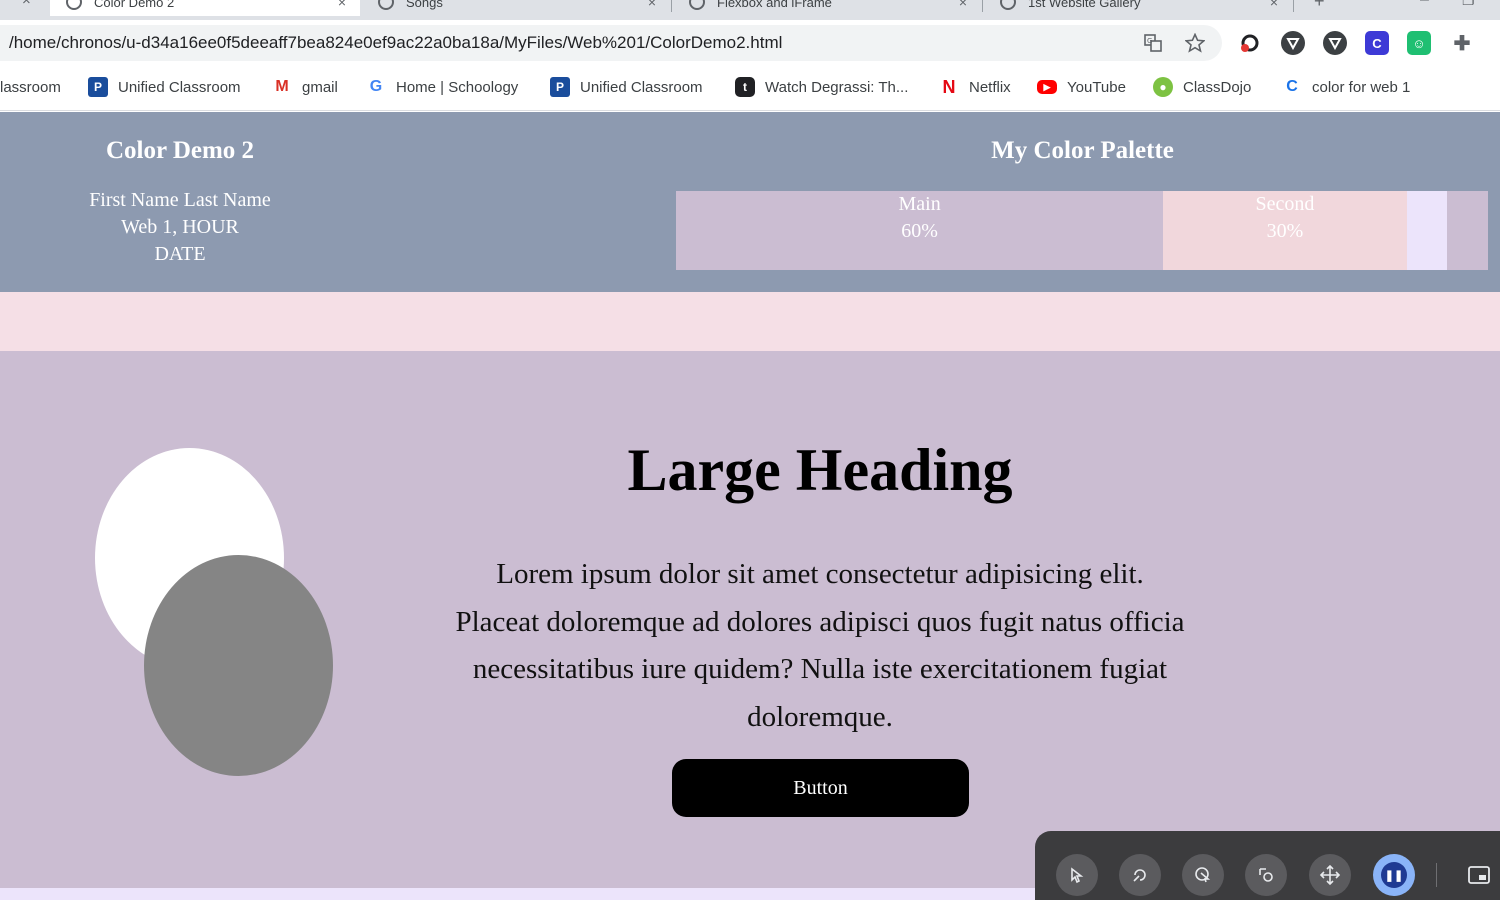 The height and width of the screenshot is (900, 1500). I want to click on bookmark-unified-classroom: P Unified Classroom, so click(164, 87).